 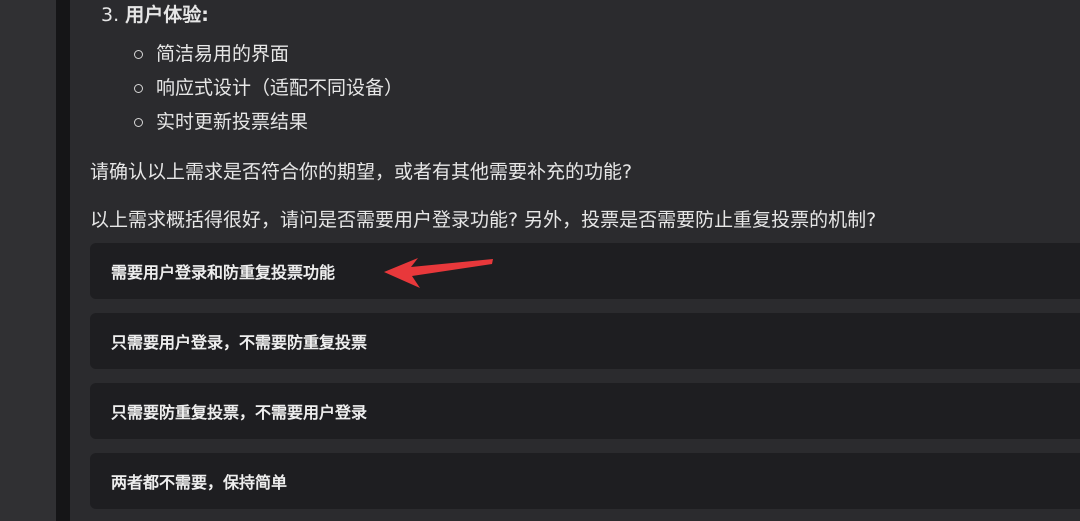 I want to click on left-sidebar-rail, so click(x=28, y=260).